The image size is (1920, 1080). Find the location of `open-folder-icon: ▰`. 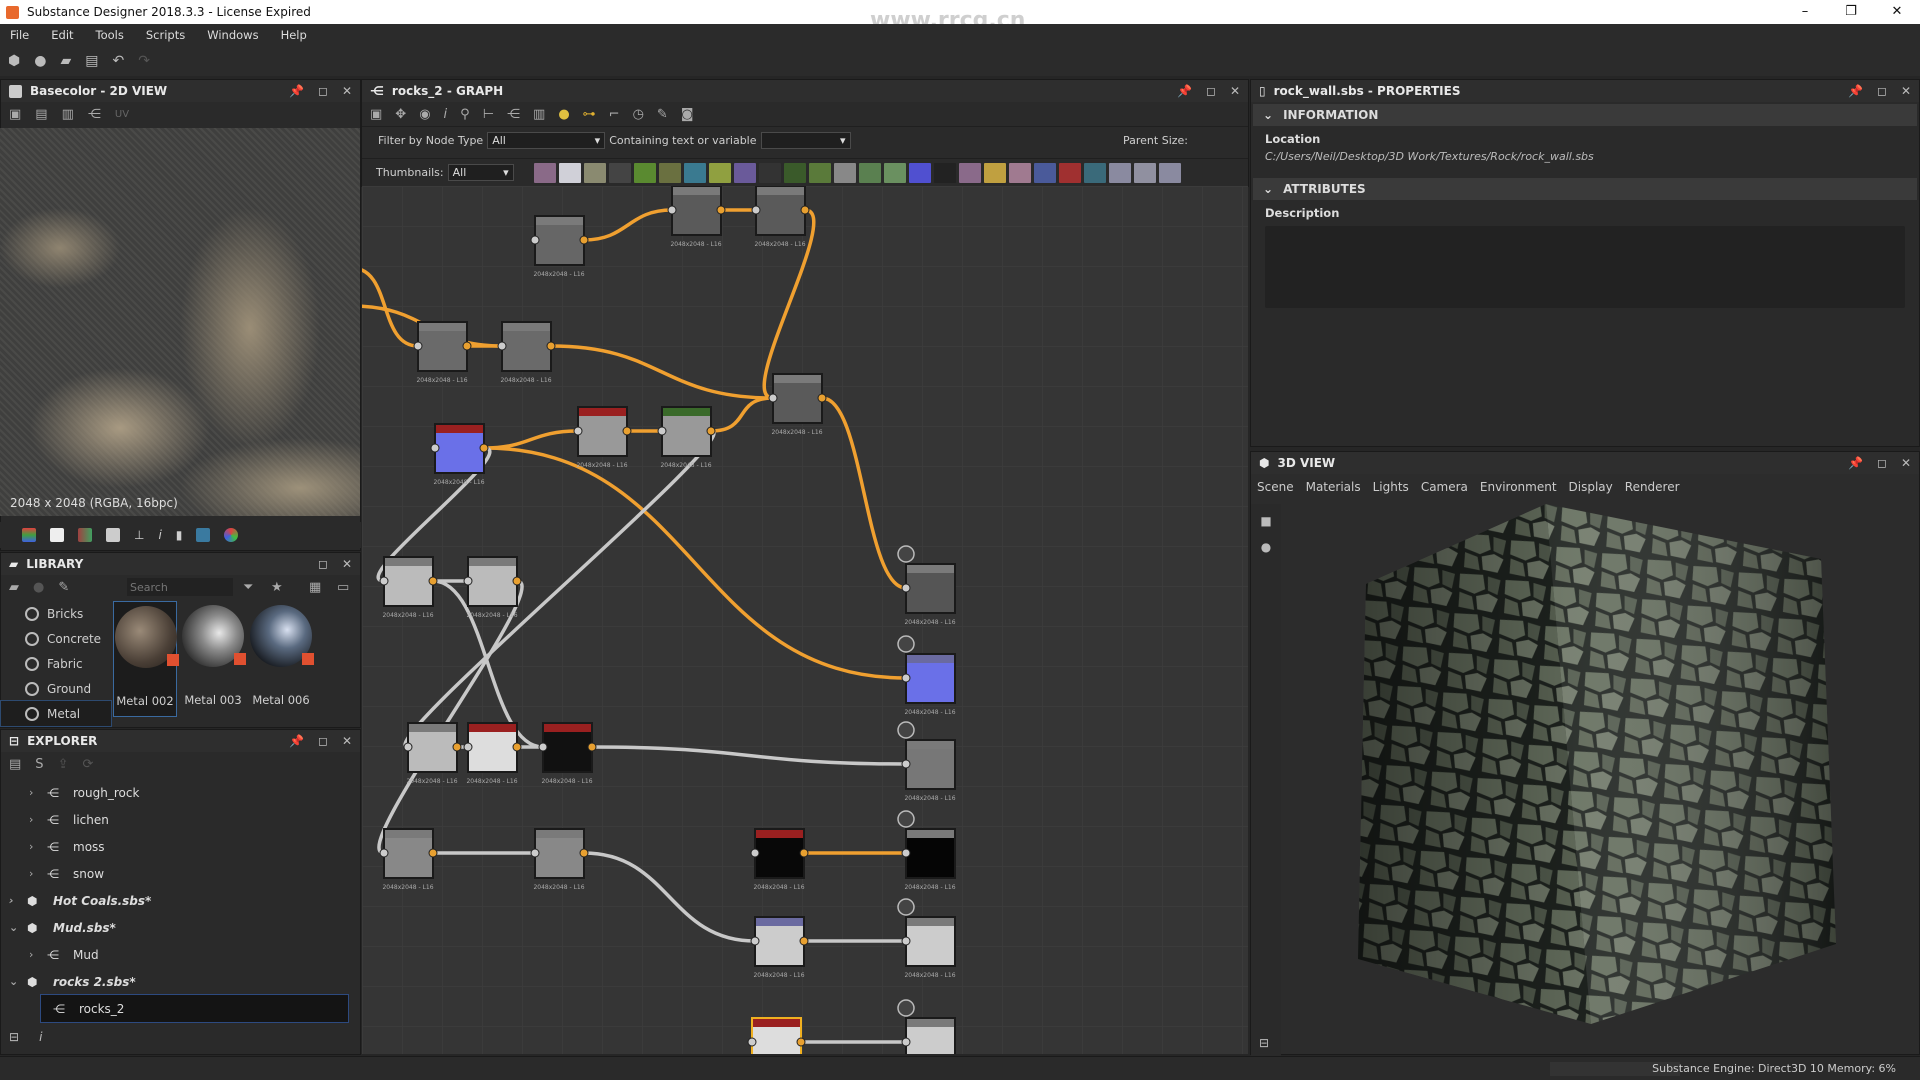

open-folder-icon: ▰ is located at coordinates (65, 61).